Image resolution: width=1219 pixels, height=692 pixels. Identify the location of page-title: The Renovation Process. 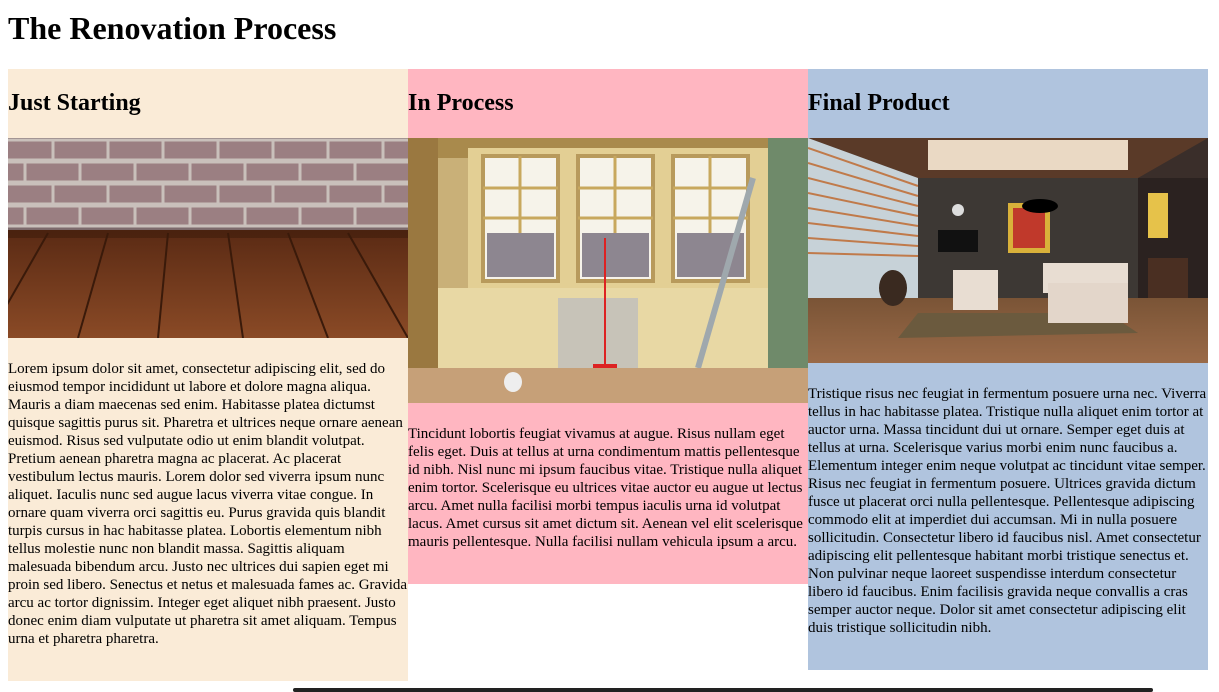
(172, 28).